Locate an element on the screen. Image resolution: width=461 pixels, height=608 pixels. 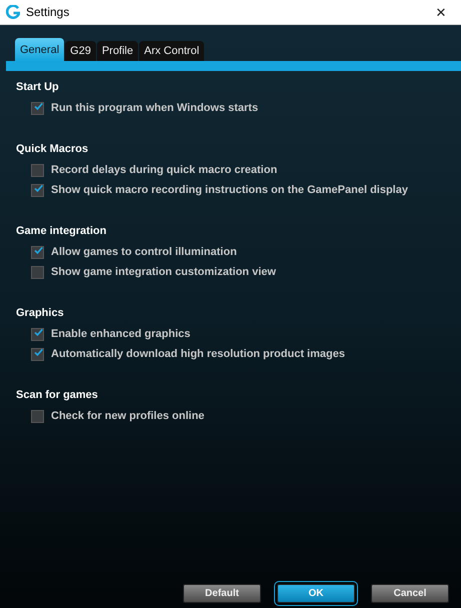
window-title: Settings is located at coordinates (48, 12).